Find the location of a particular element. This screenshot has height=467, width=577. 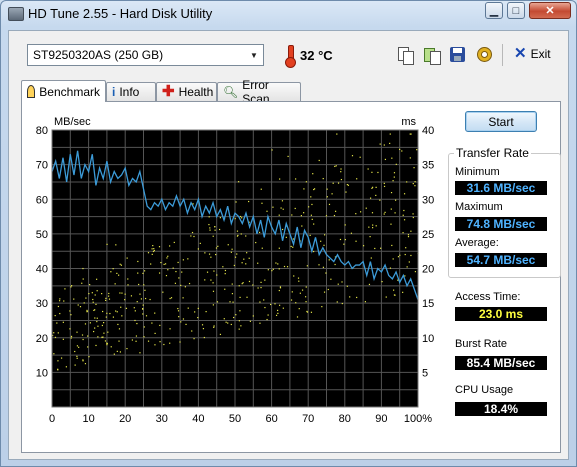

start-button: Start is located at coordinates (501, 121).